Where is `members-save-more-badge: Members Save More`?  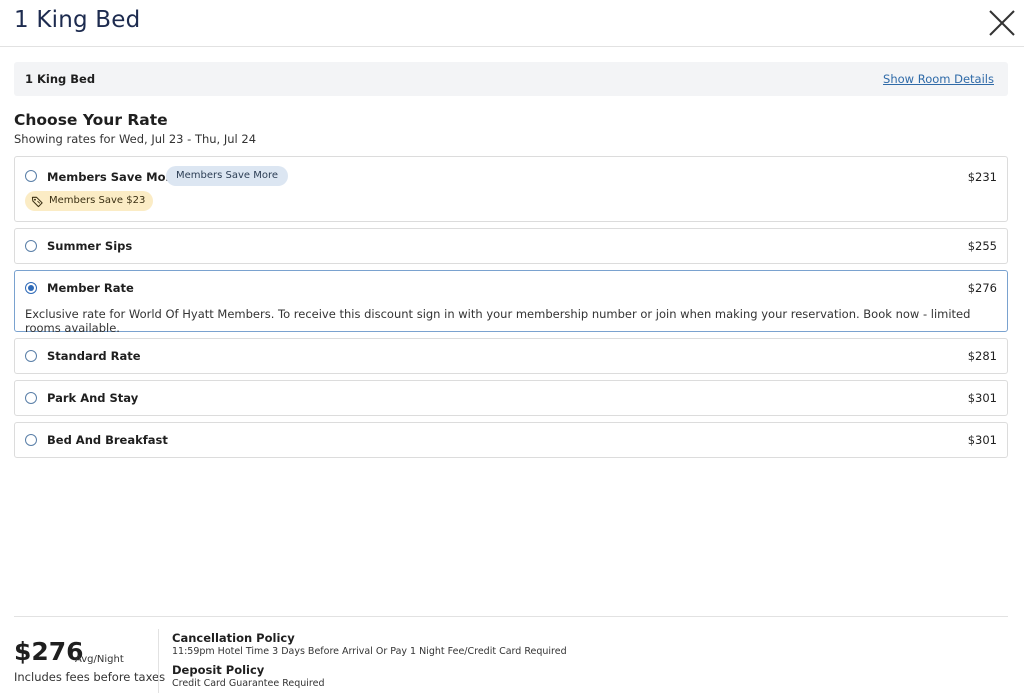 members-save-more-badge: Members Save More is located at coordinates (227, 176).